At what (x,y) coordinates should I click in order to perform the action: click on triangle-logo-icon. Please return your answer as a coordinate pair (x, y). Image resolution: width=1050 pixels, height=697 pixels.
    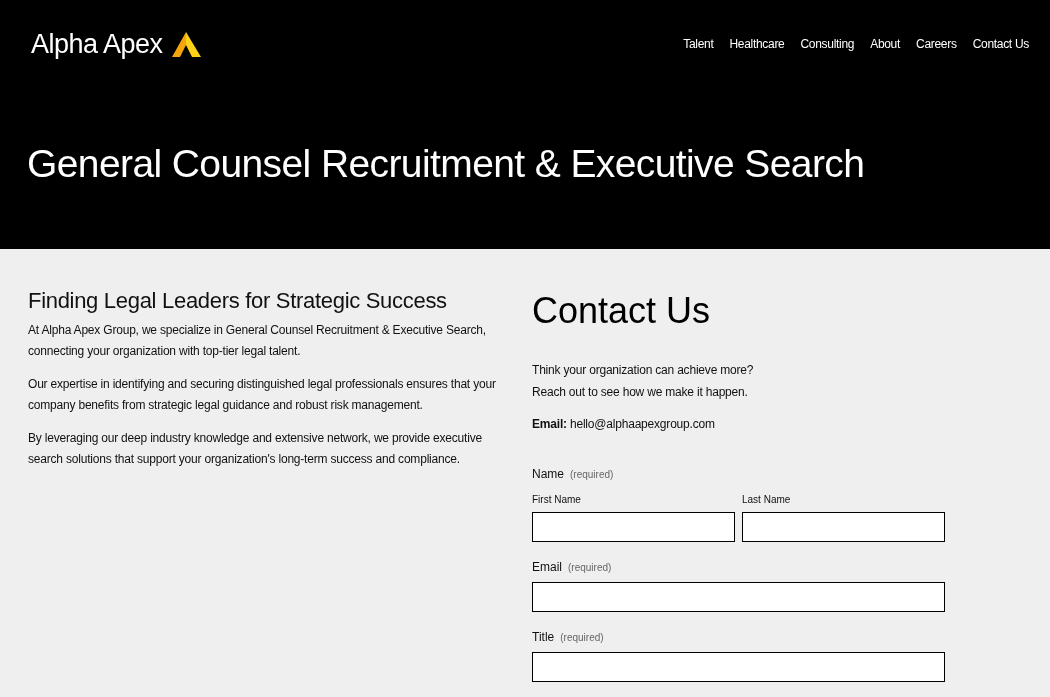
    Looking at the image, I should click on (186, 44).